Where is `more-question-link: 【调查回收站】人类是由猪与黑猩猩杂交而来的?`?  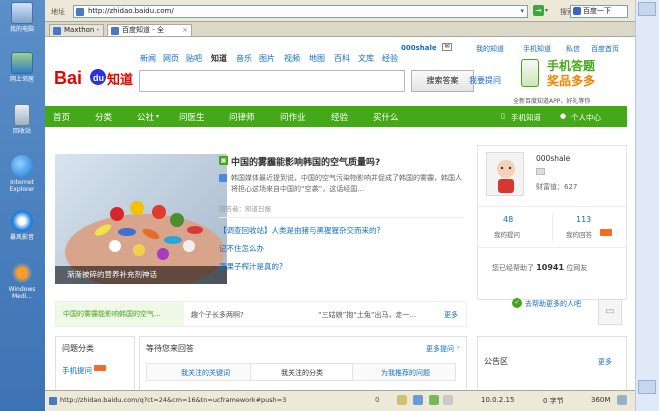 more-question-link: 【调查回收站】人类是由猪与黑猩猩杂交而来的? is located at coordinates (299, 230).